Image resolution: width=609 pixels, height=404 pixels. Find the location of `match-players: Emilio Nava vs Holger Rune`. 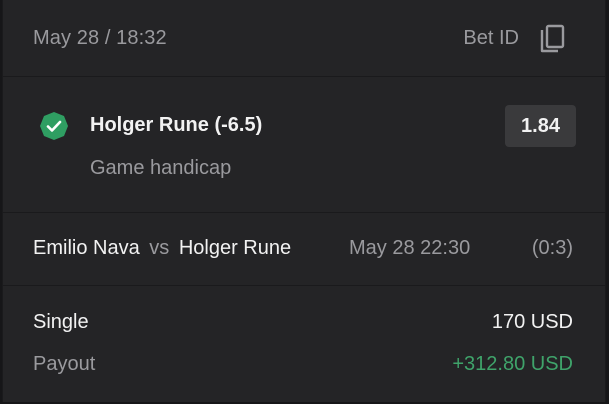

match-players: Emilio Nava vs Holger Rune is located at coordinates (162, 248).